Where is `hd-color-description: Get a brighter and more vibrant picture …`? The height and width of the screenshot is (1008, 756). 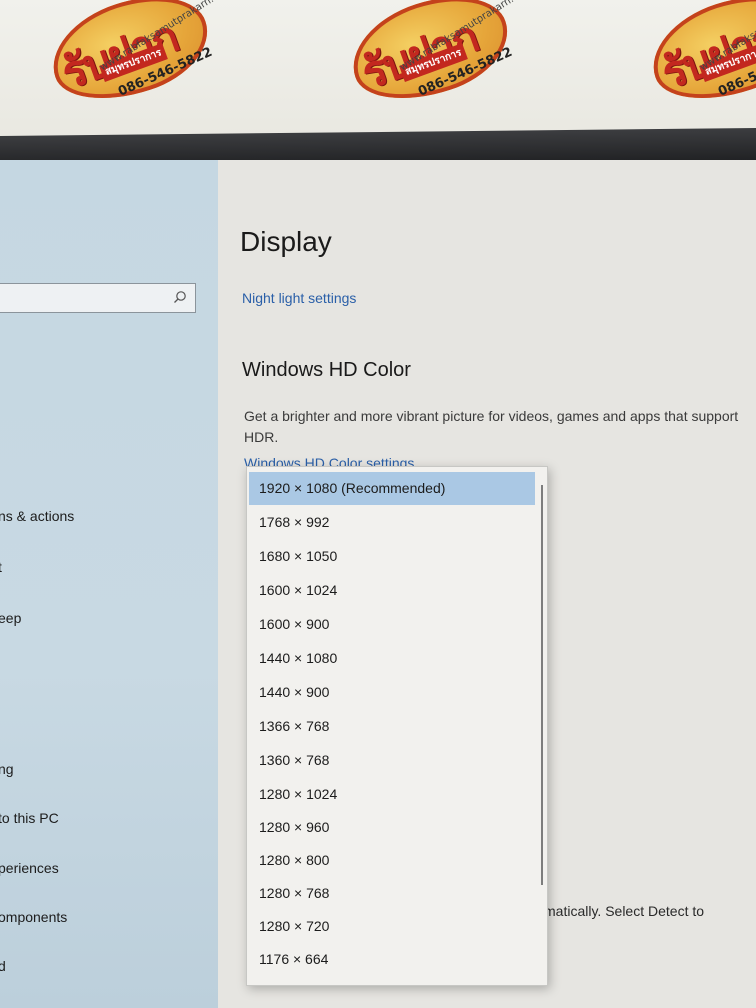
hd-color-description: Get a brighter and more vibrant picture … is located at coordinates (491, 426).